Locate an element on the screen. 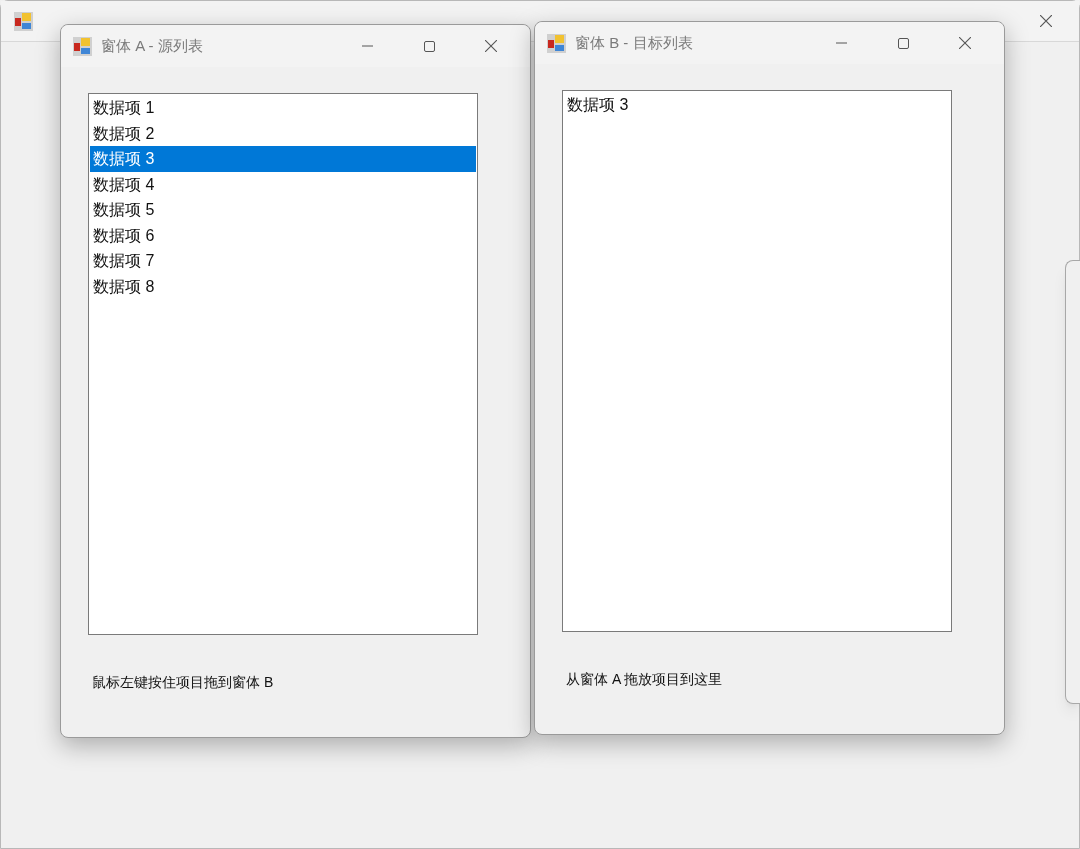 This screenshot has width=1080, height=849. list-item: 数据项 6 is located at coordinates (283, 235).